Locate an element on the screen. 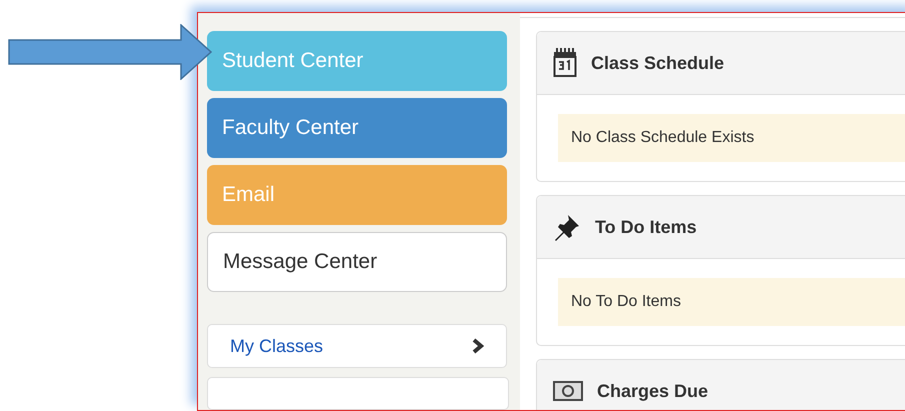 This screenshot has width=905, height=411. link-label: My Classes is located at coordinates (277, 346).